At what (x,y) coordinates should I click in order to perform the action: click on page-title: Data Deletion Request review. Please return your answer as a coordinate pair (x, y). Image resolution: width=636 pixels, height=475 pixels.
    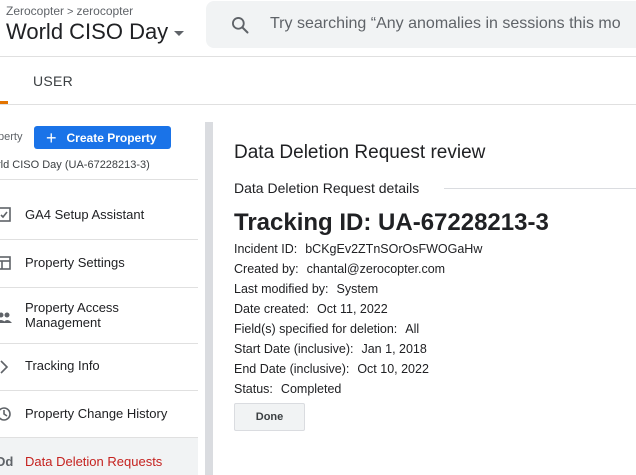
    Looking at the image, I should click on (360, 152).